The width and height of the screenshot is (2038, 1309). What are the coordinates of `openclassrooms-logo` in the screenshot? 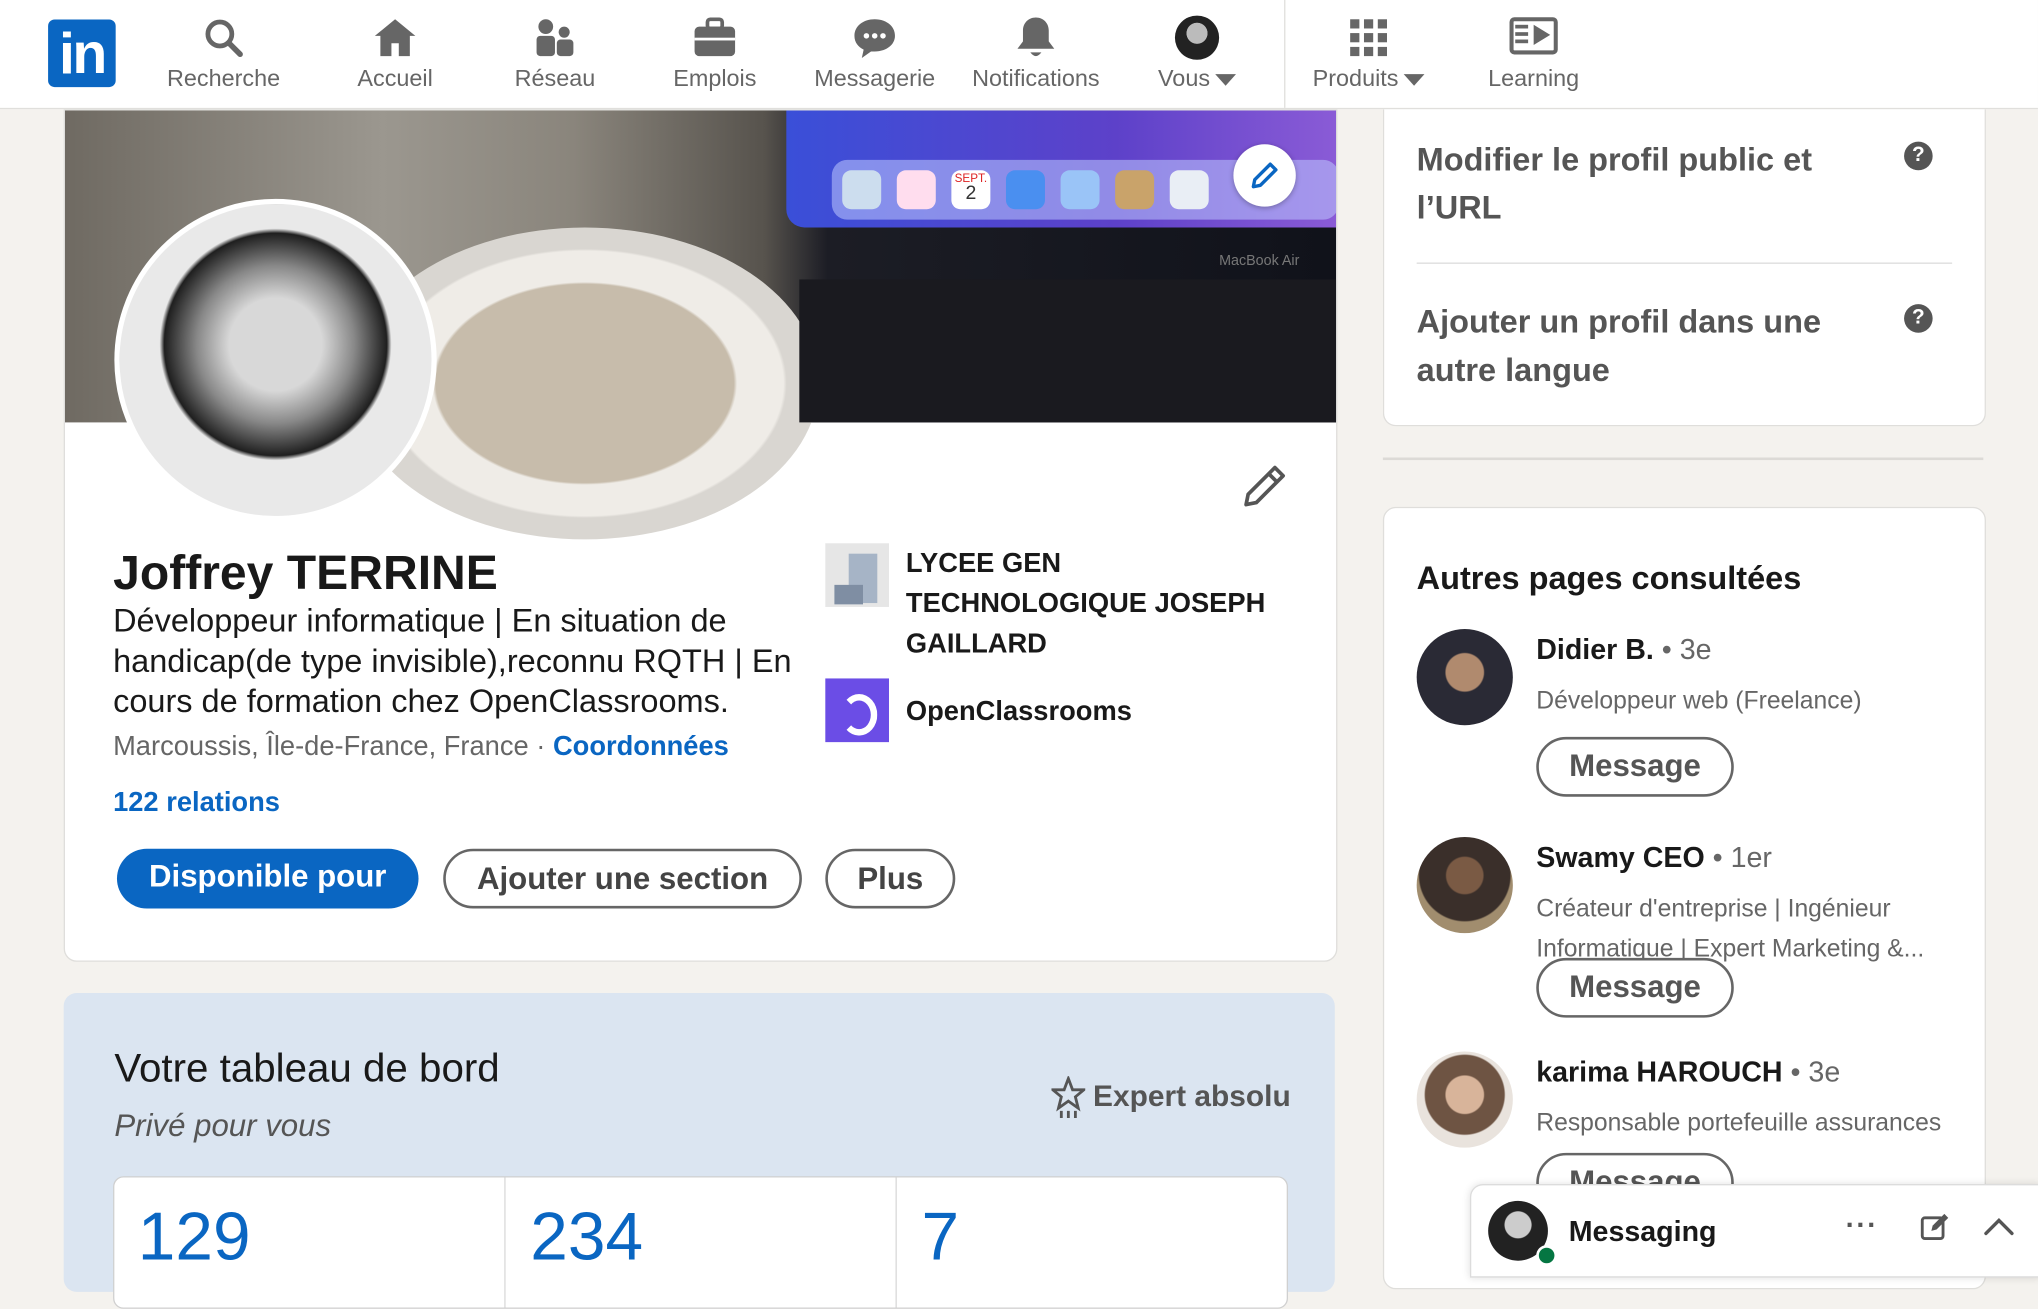 It's located at (857, 710).